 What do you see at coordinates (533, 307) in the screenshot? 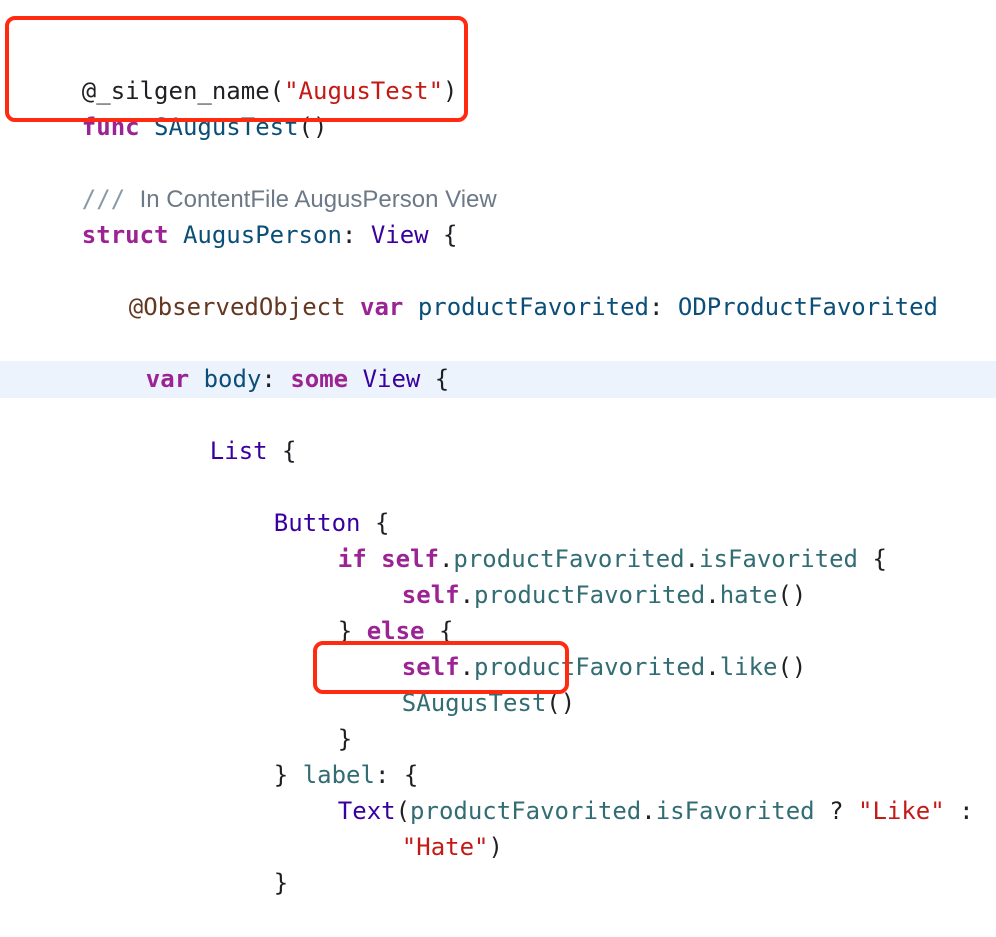
I see `property-name: productFavorited` at bounding box center [533, 307].